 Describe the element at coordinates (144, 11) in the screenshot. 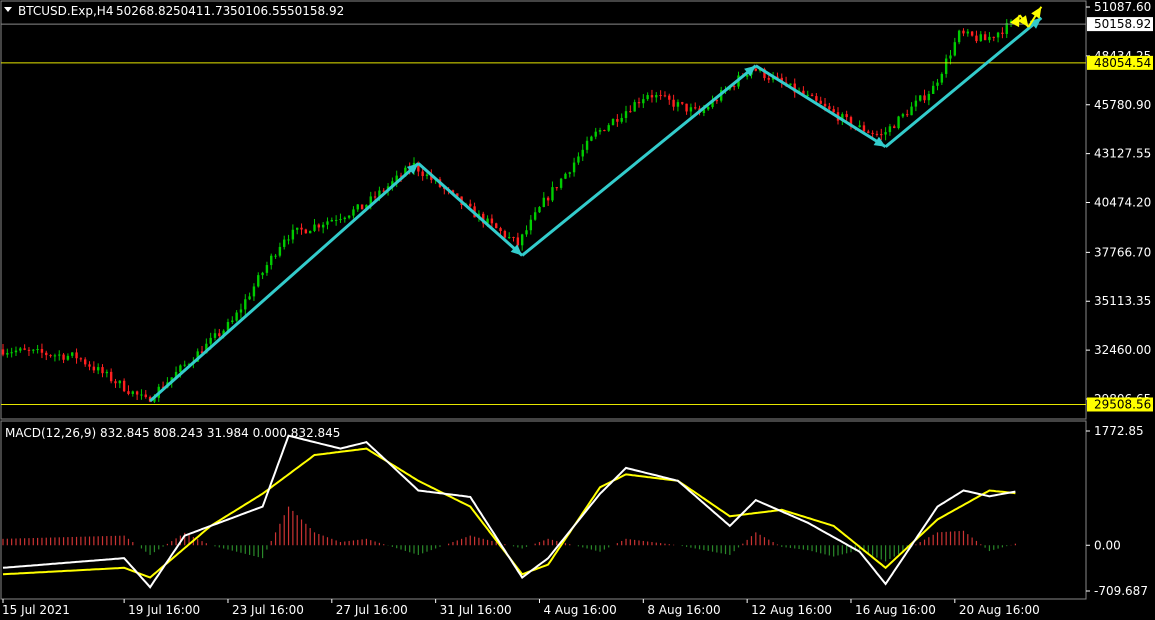

I see `ohlc-open: 50268.82` at that location.